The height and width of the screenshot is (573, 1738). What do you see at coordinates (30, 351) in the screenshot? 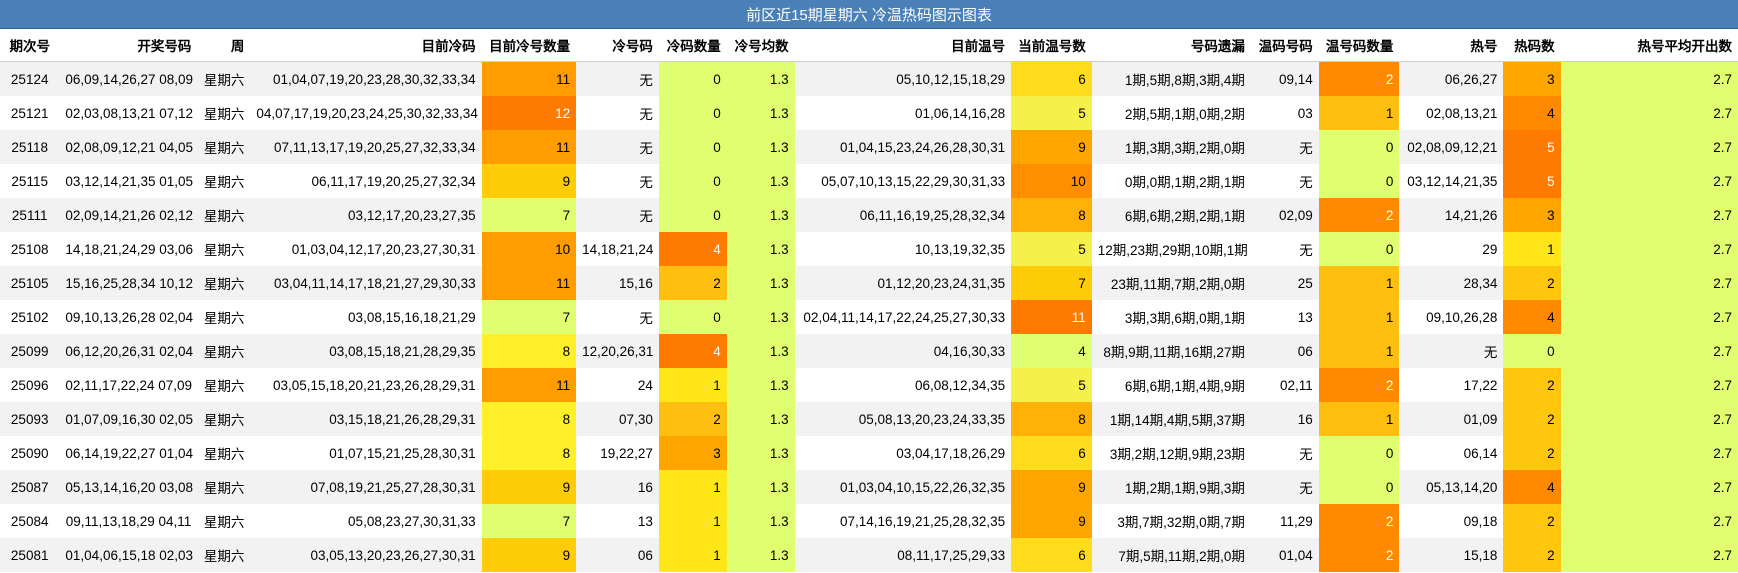
I see `cell-issue: 25099` at bounding box center [30, 351].